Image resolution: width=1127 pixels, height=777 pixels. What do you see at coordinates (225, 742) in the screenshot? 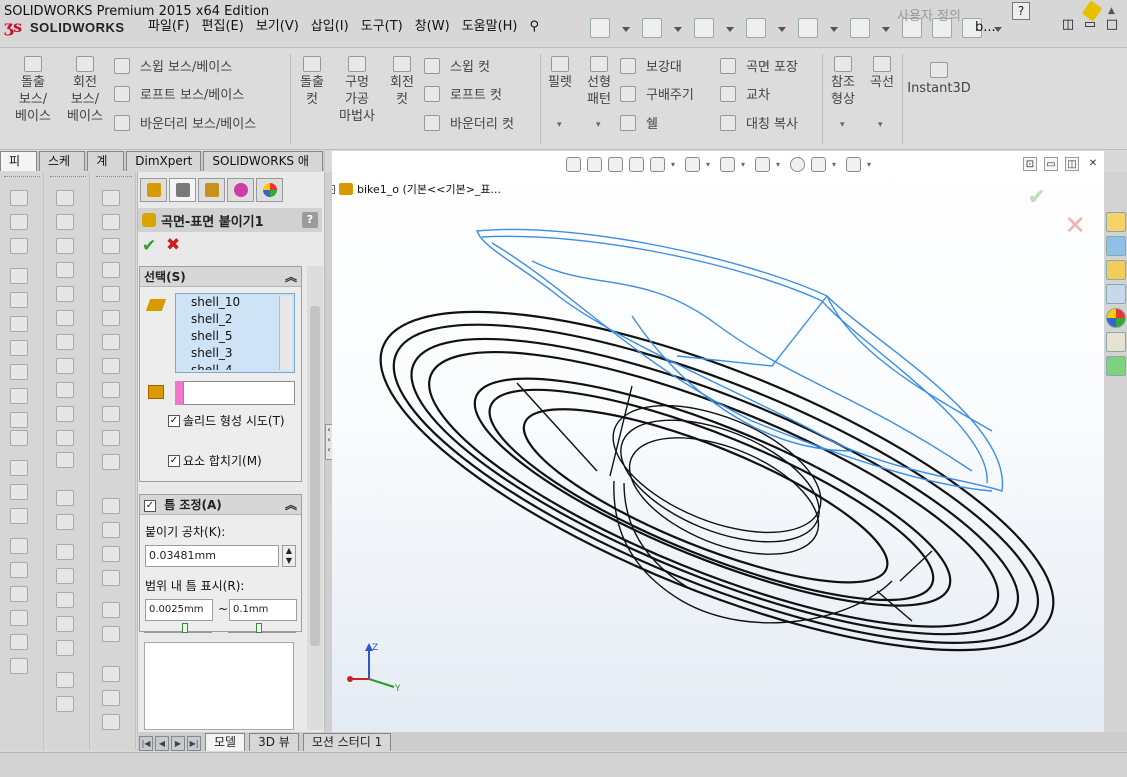
I see `tab-model: 모델` at bounding box center [225, 742].